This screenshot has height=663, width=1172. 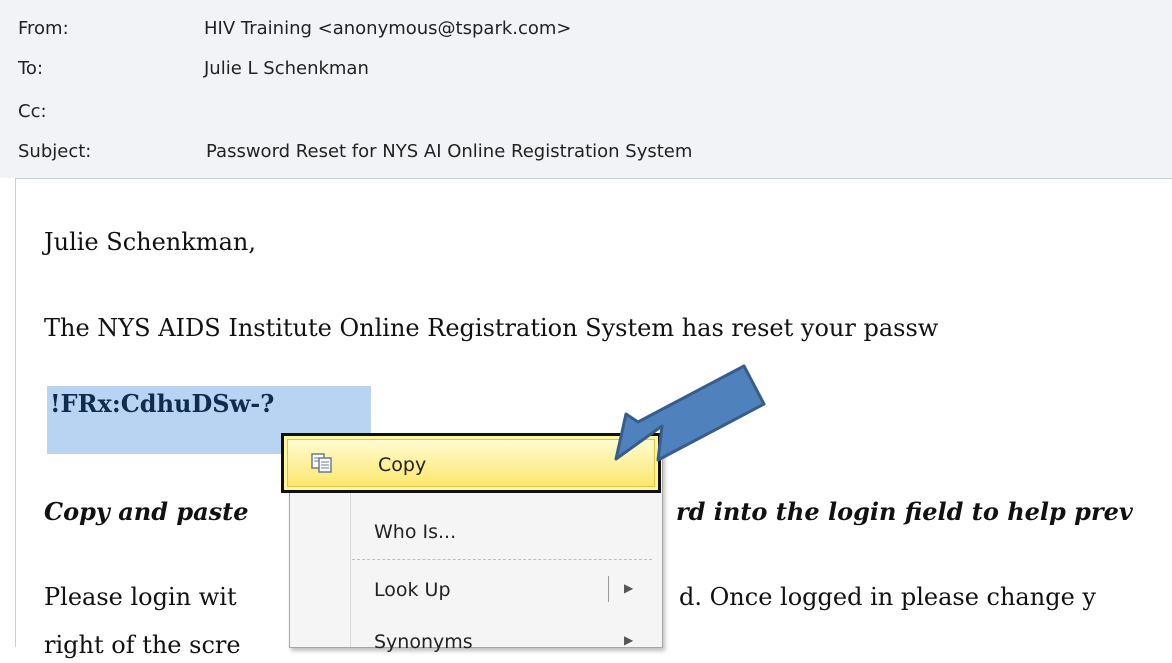 I want to click on body-line-2b: rd into the login field to help prev, so click(x=904, y=511).